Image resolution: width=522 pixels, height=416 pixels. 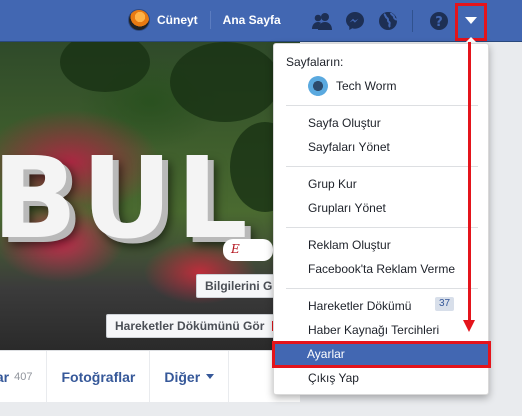 What do you see at coordinates (381, 354) in the screenshot?
I see `settings-highlight` at bounding box center [381, 354].